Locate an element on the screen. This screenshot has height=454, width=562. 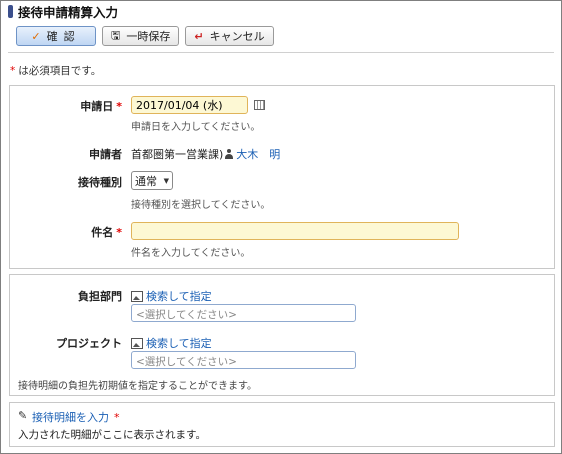
toolbar: ✓ 確認 🖫 一時保存 ↵ キャンセル is located at coordinates (145, 36).